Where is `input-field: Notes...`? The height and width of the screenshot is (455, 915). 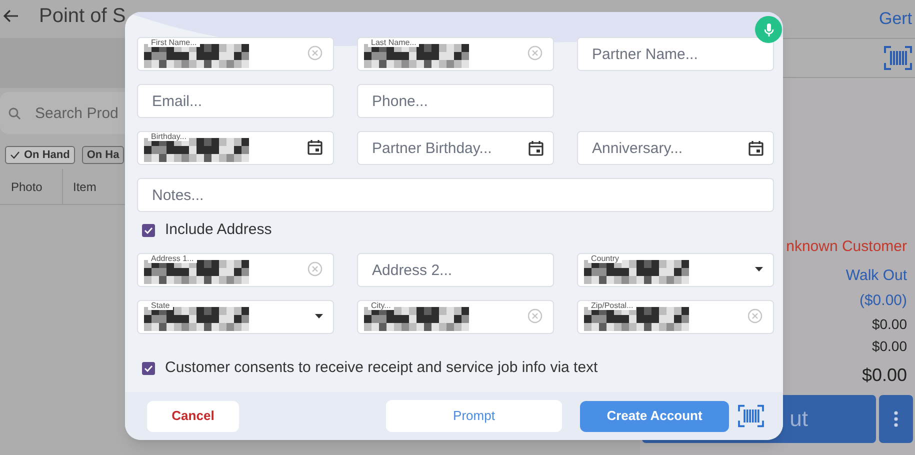
input-field: Notes... is located at coordinates (455, 195).